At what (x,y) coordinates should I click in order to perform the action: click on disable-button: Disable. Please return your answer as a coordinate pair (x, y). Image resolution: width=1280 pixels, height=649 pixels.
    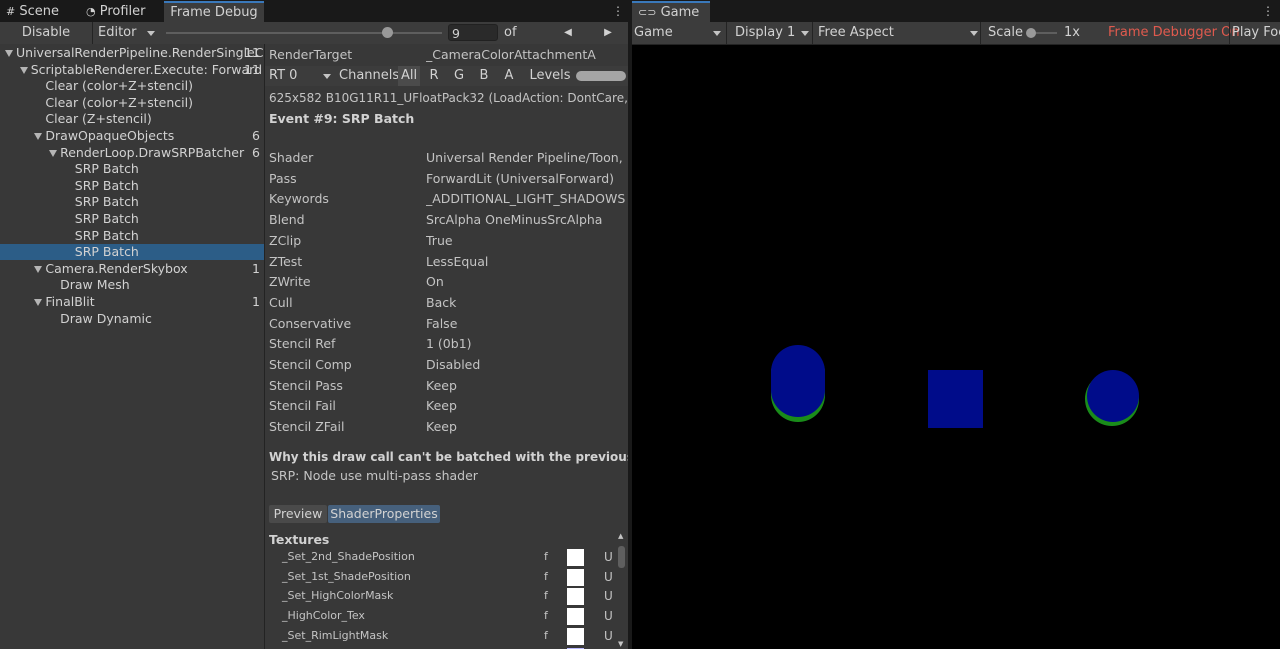
    Looking at the image, I should click on (46, 33).